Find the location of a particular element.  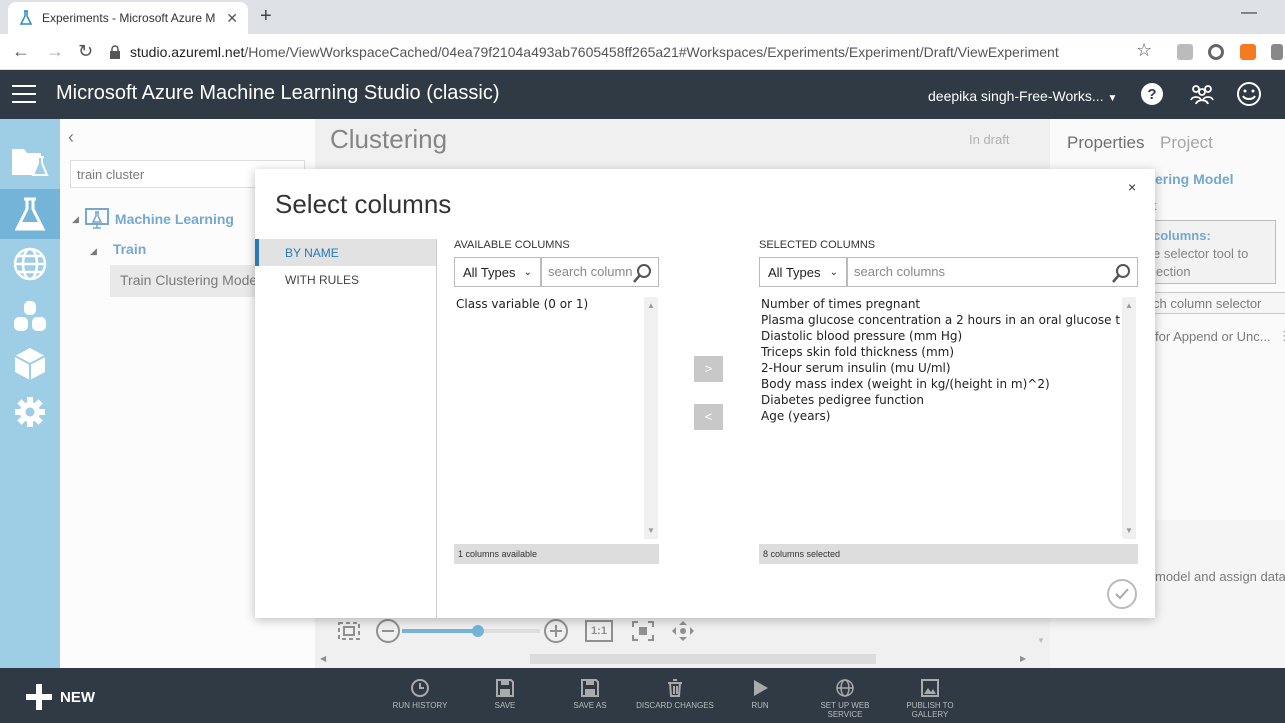

forward-arrow-icon: → is located at coordinates (55, 51).